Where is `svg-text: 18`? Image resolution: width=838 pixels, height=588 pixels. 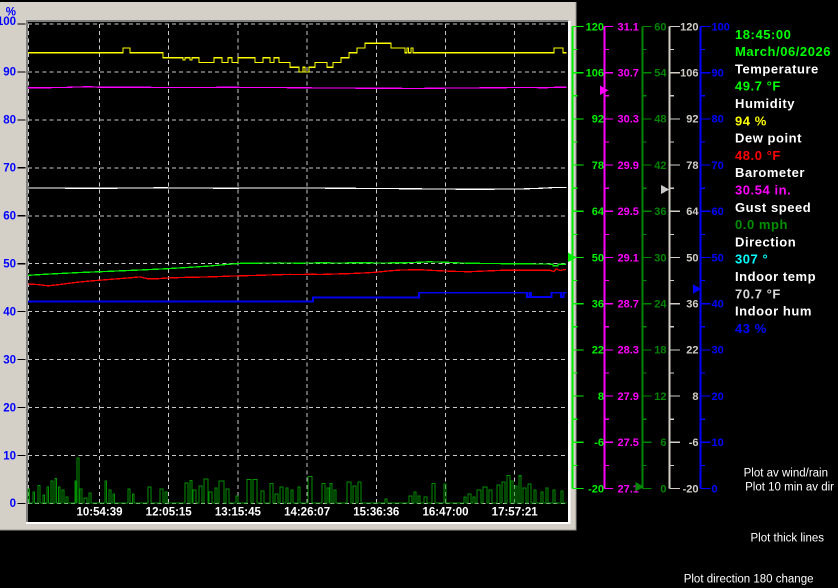
svg-text: 18 is located at coordinates (660, 351).